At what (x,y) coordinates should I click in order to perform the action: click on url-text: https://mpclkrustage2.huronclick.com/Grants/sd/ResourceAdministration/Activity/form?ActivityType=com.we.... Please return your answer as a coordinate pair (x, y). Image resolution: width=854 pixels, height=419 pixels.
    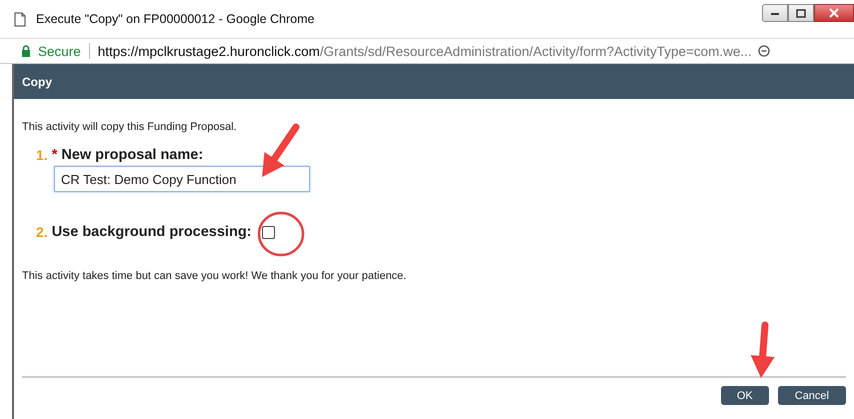
    Looking at the image, I should click on (425, 51).